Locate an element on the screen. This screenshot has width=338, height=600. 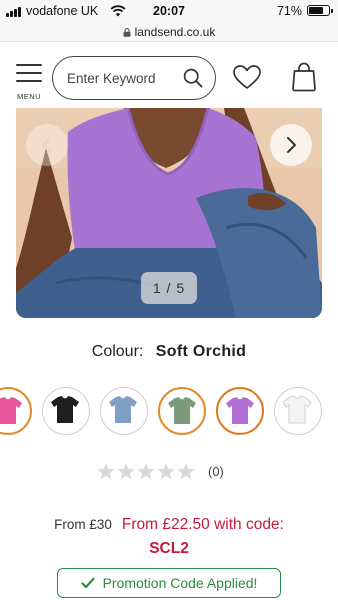
chevron-left-icon is located at coordinates (46, 145).